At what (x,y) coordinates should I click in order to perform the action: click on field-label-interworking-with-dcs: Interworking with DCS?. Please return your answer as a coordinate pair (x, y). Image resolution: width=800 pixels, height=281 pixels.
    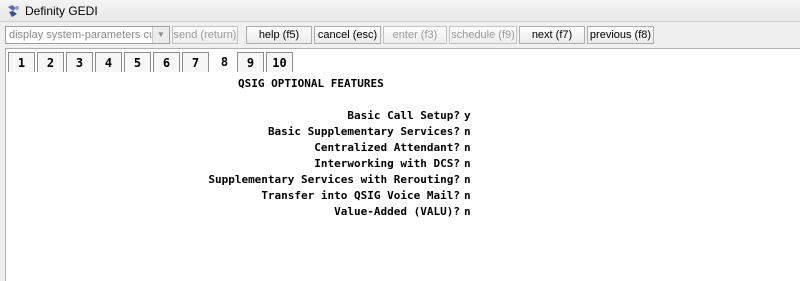
    Looking at the image, I should click on (387, 163).